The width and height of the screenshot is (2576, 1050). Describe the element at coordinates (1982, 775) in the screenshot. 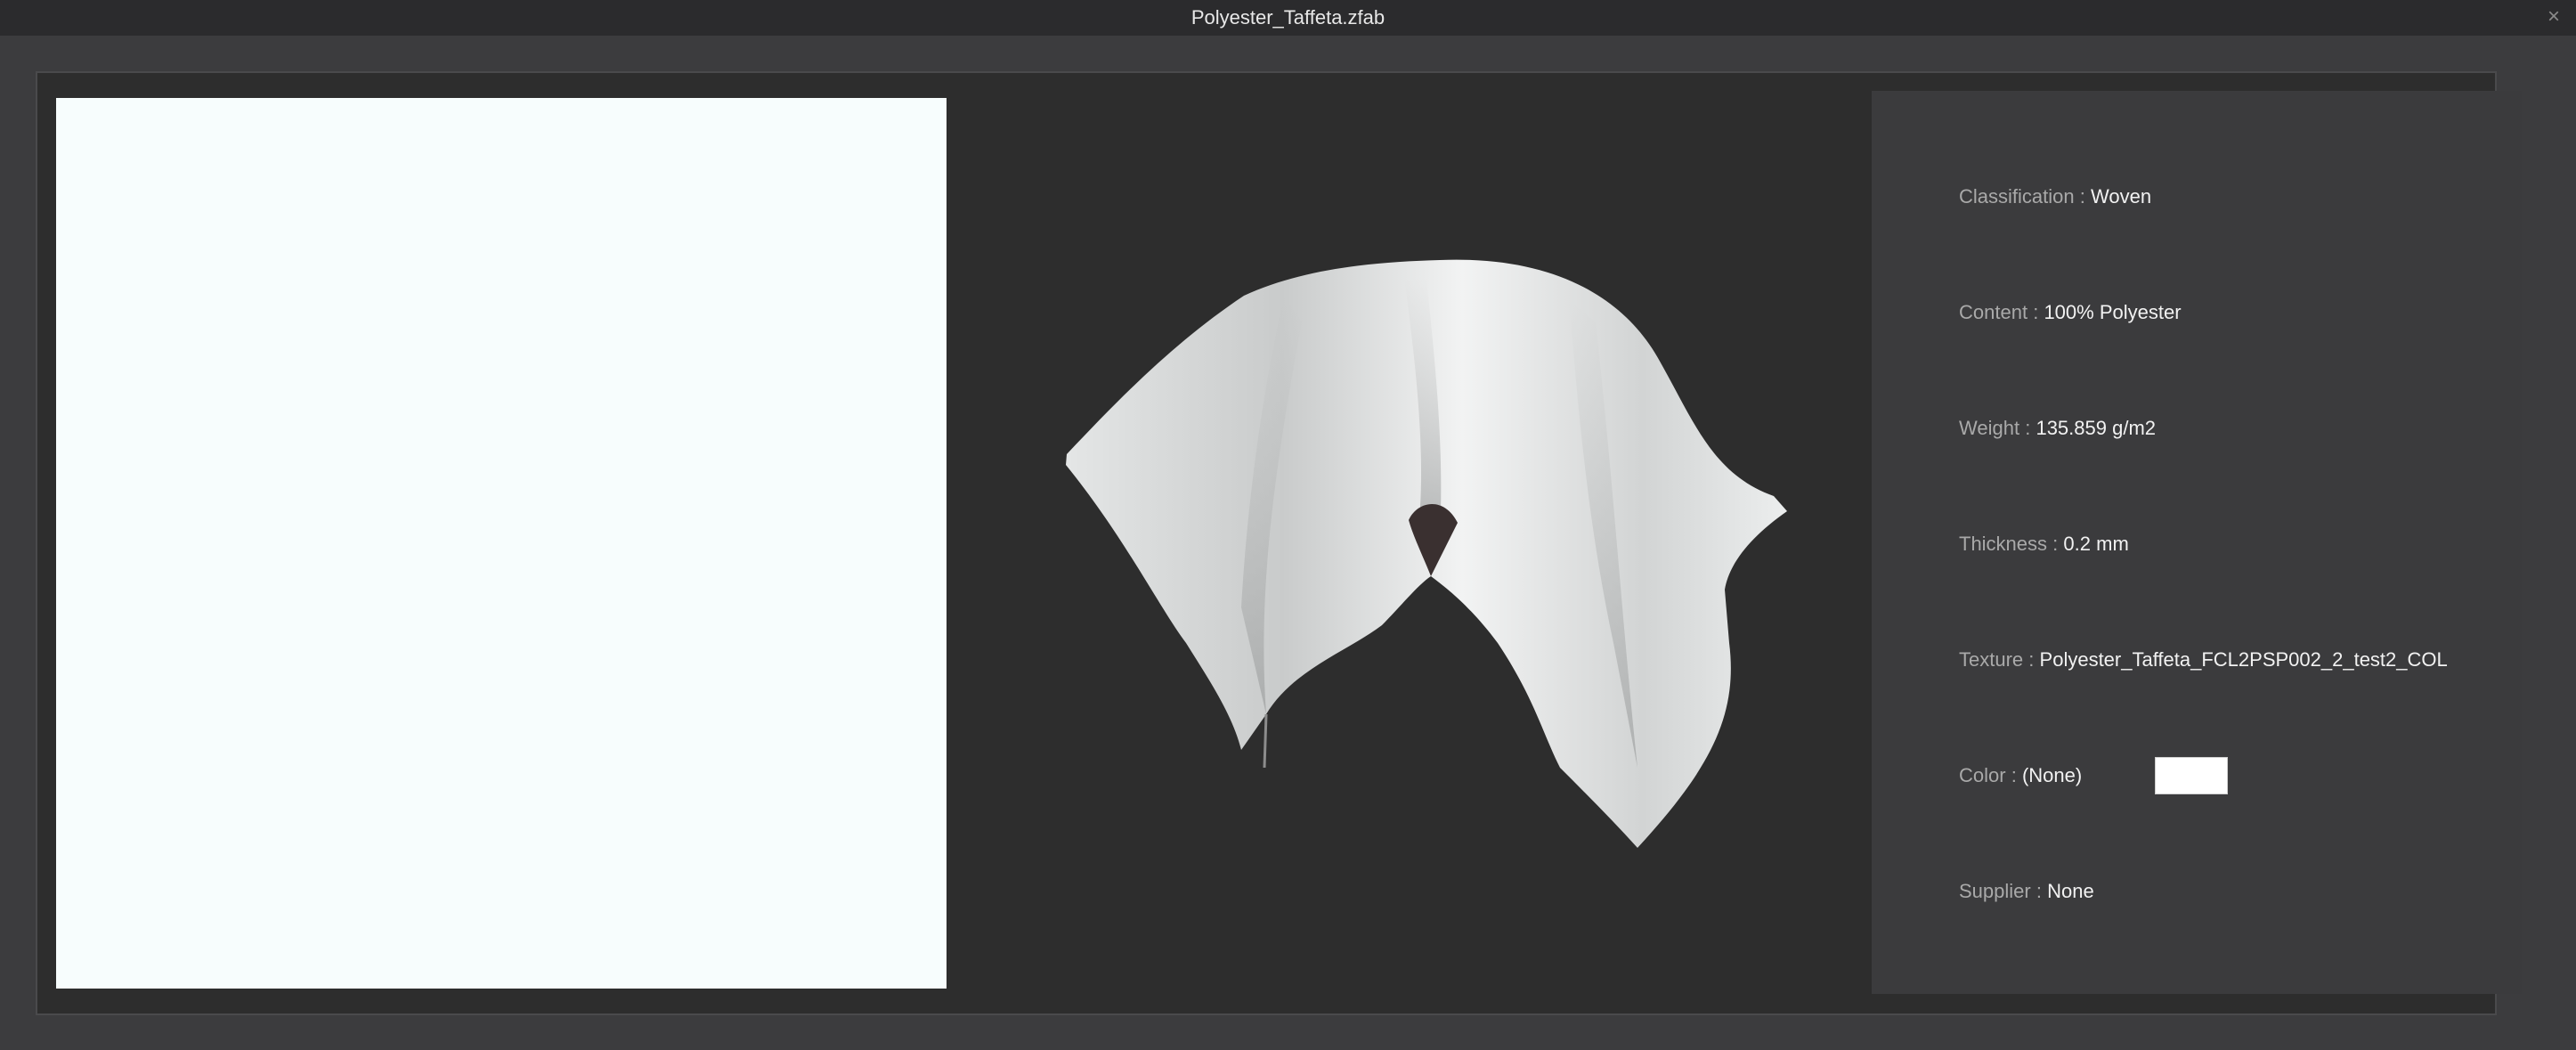

I see `color-label: Color` at that location.